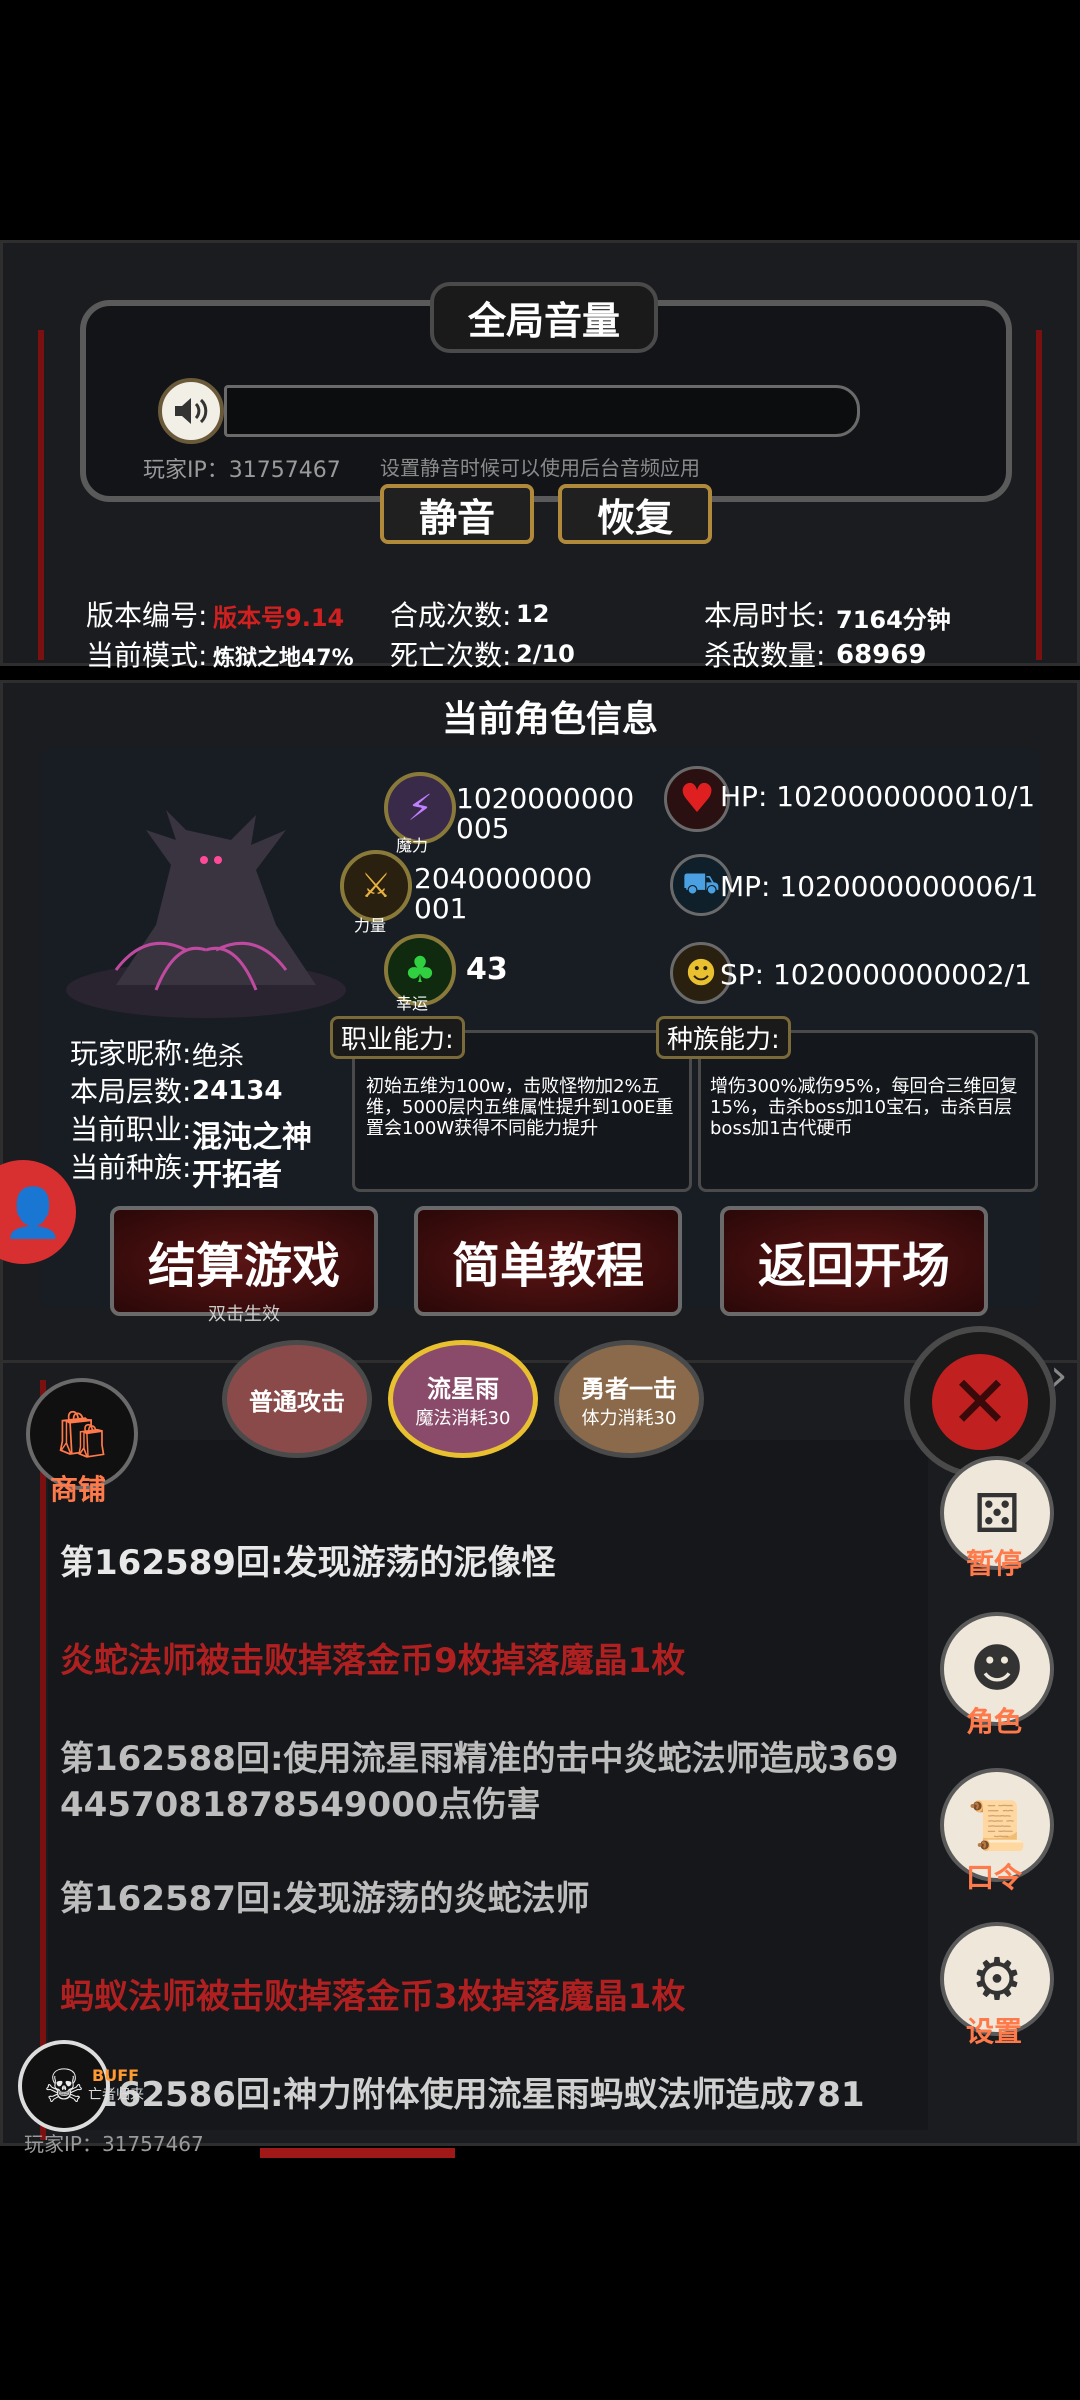 The width and height of the screenshot is (1080, 2400). Describe the element at coordinates (131, 1129) in the screenshot. I see `job-label: 当前职业:` at that location.